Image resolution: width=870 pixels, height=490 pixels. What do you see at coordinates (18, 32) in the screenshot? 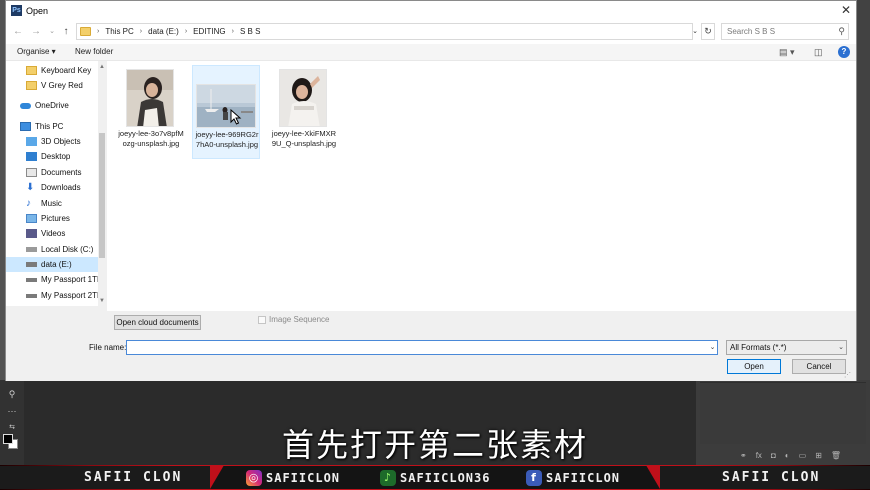
I see `back-arrow-icon: ←` at bounding box center [18, 32].